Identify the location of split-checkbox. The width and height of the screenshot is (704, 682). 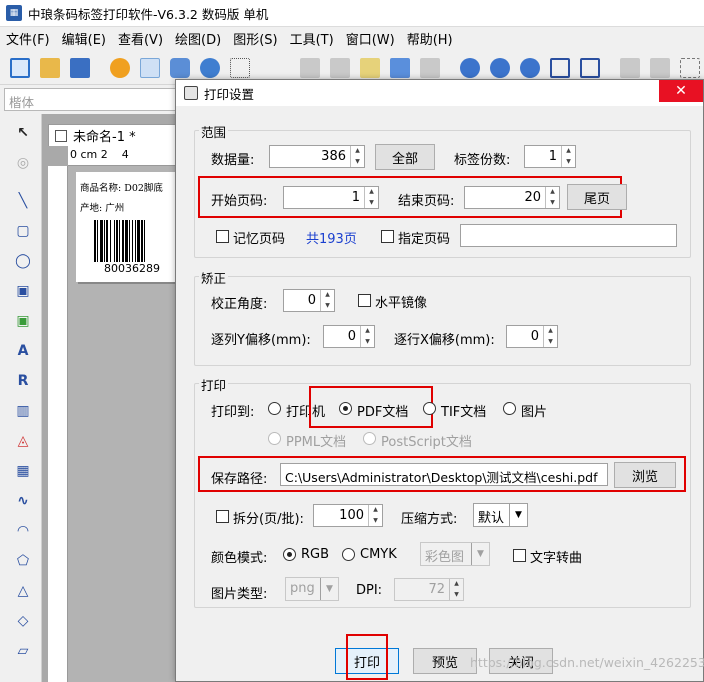
(222, 516).